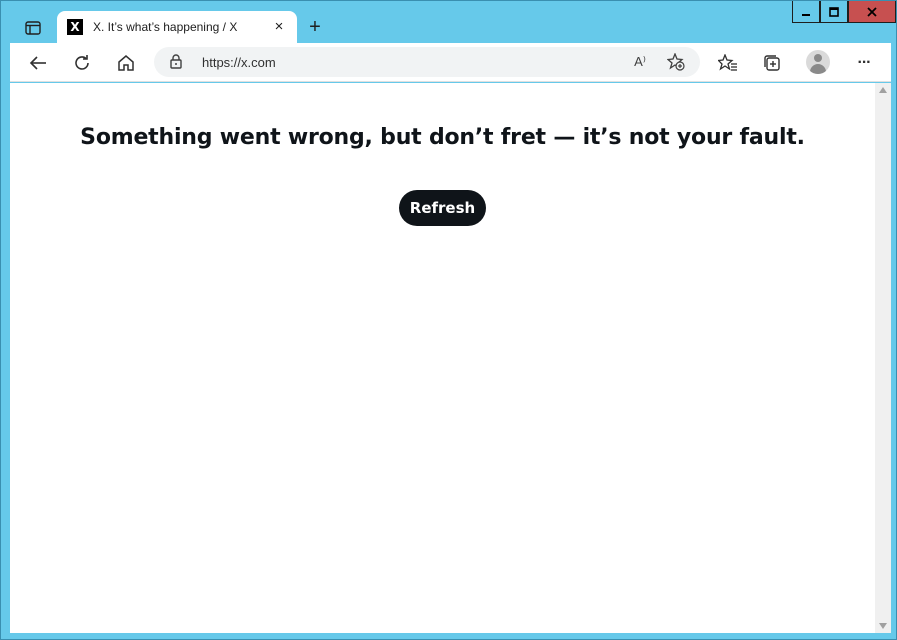 Image resolution: width=897 pixels, height=640 pixels. Describe the element at coordinates (38, 63) in the screenshot. I see `back-arrow-icon` at that location.